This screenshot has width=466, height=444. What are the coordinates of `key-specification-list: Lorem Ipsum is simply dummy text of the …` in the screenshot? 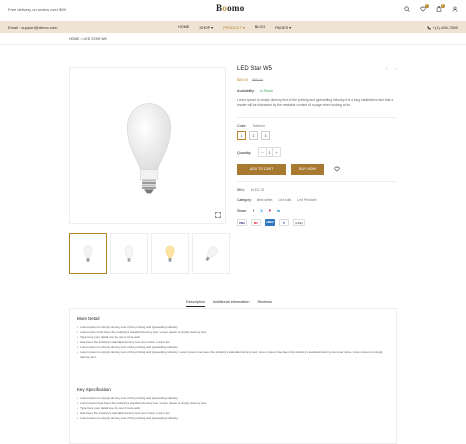 It's located at (235, 408).